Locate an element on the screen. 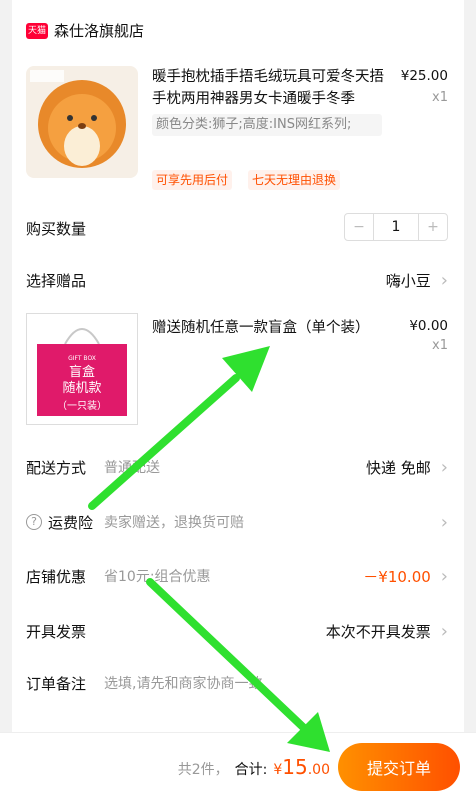  item-count: 共2件， is located at coordinates (203, 770).